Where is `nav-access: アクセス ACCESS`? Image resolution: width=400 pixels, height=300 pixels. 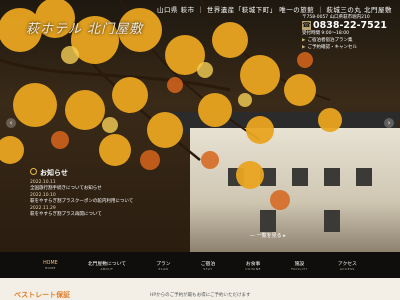
nav-access: アクセス ACCESS is located at coordinates (347, 265).